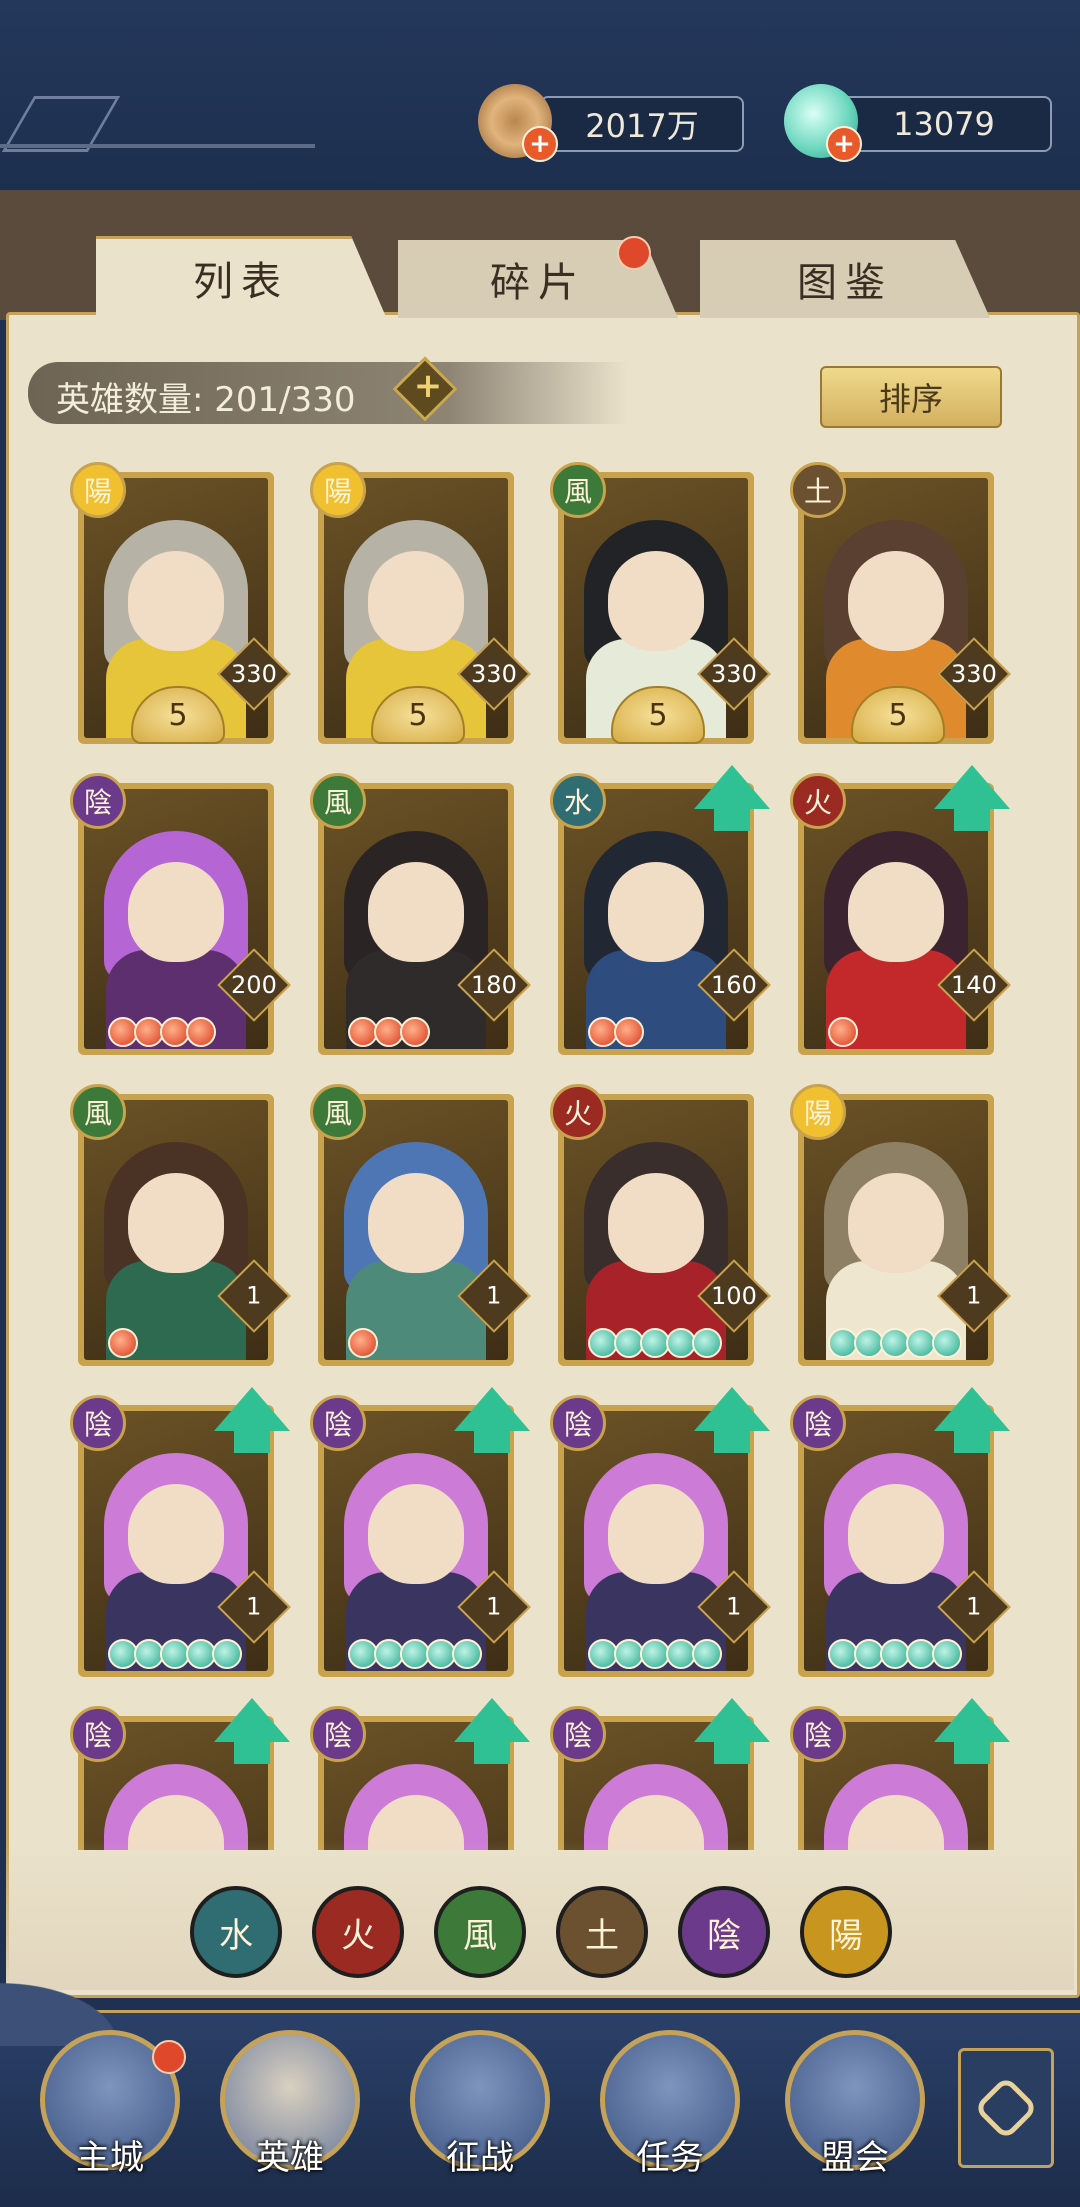 The height and width of the screenshot is (2207, 1080). Describe the element at coordinates (540, 95) in the screenshot. I see `top-resource-bar: 2017万 + 13079 +` at that location.